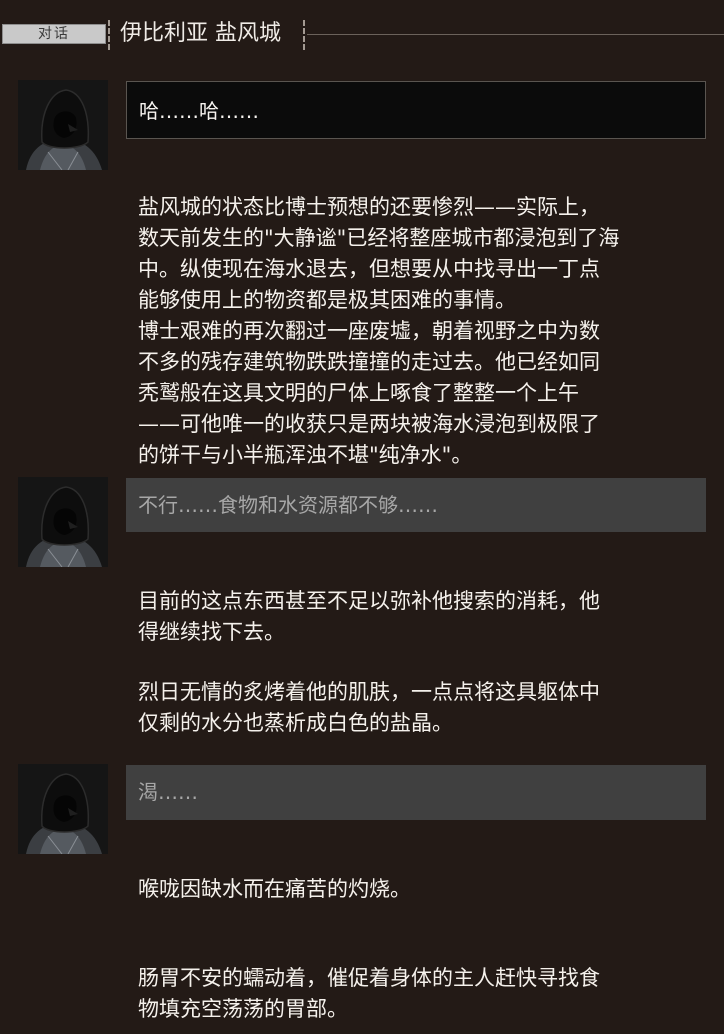 Image resolution: width=724 pixels, height=1034 pixels. I want to click on narration-line: 秃鹫般在这具文明的尸体上啄食了整整一个上午, so click(358, 393).